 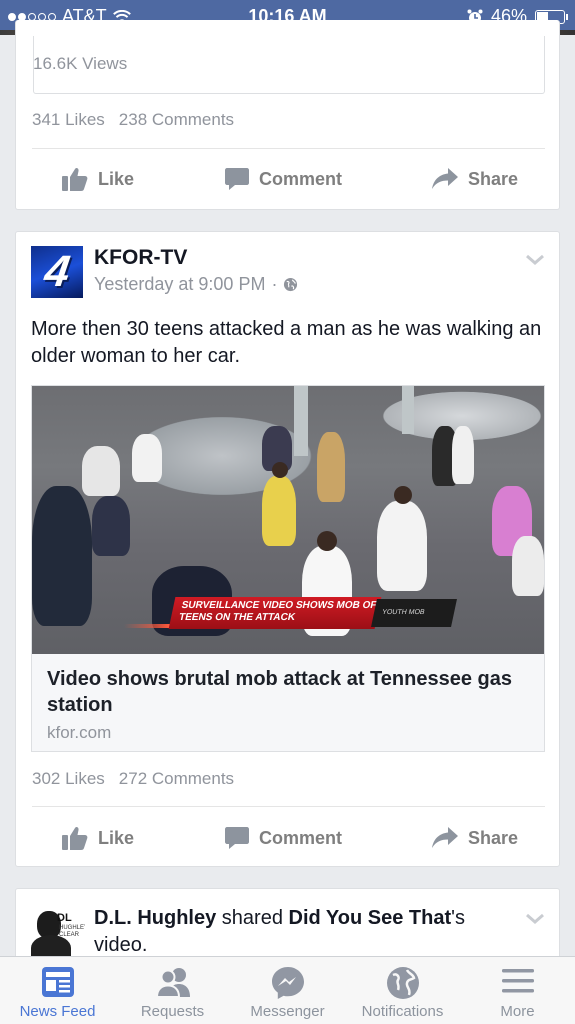 I want to click on tab-notifications: Notifications, so click(x=402, y=990).